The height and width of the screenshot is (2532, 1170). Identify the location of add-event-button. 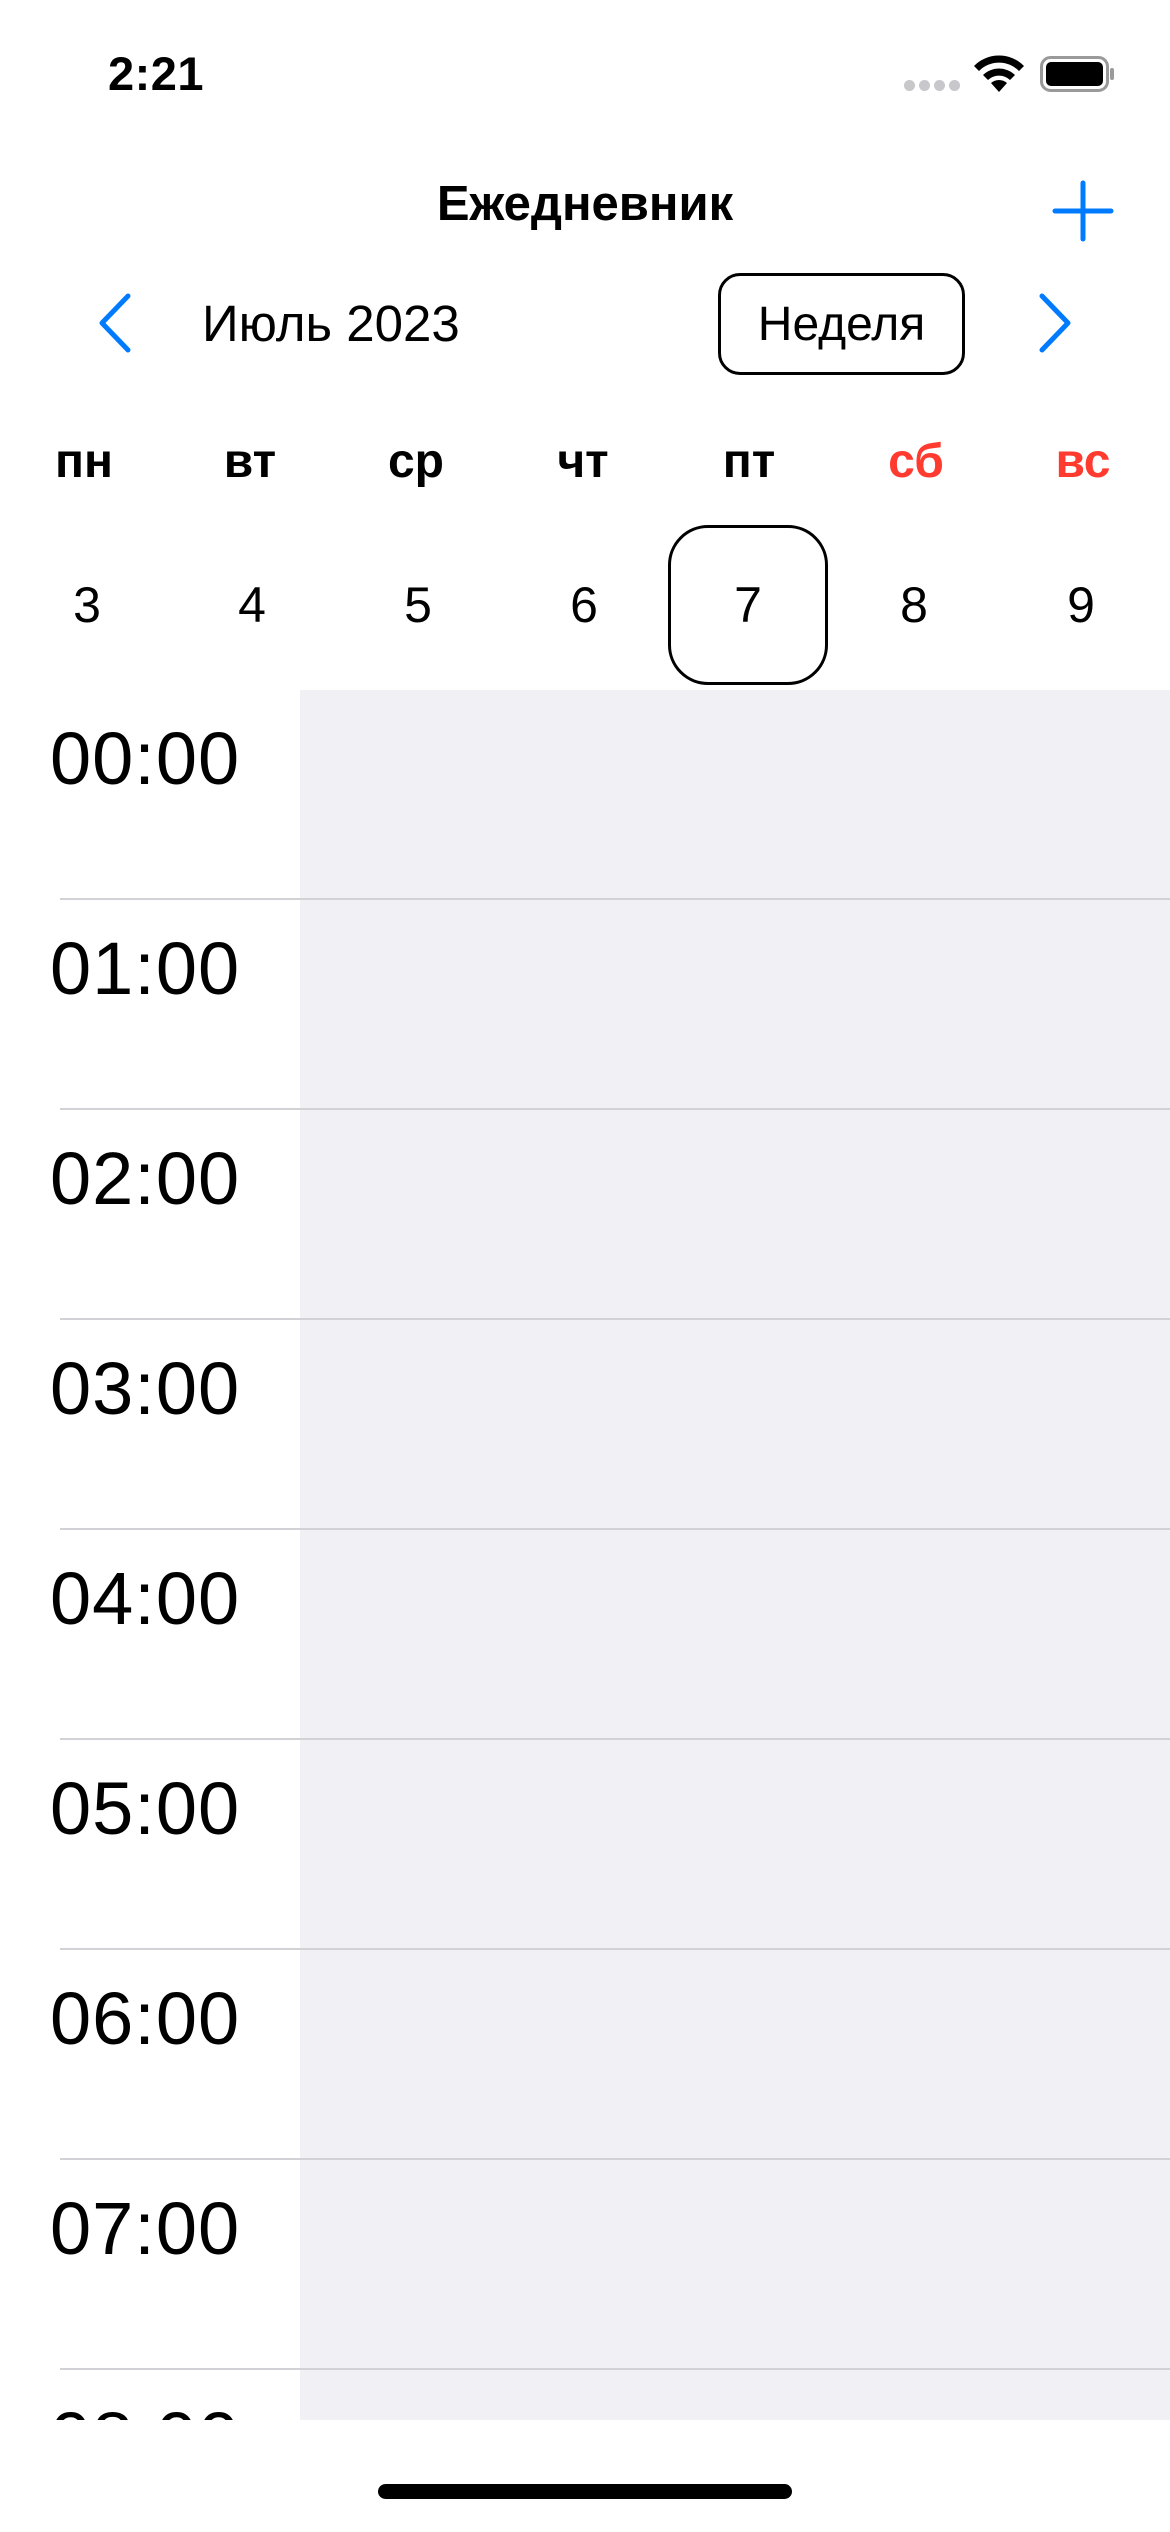
(1083, 211).